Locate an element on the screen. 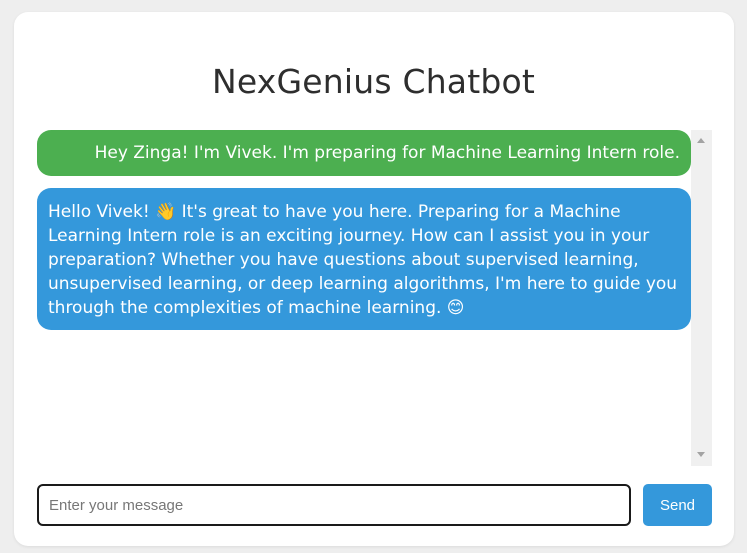 The height and width of the screenshot is (553, 747). send-button: Send is located at coordinates (677, 505).